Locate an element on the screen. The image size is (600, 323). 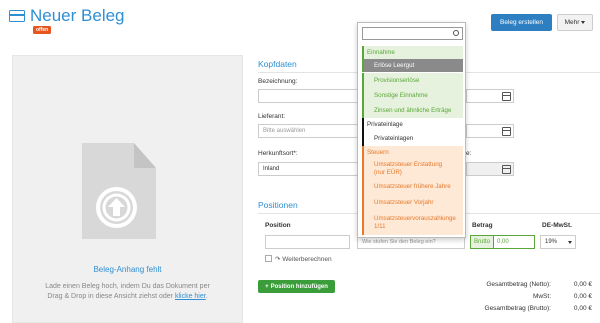
positionen-title: Positionen is located at coordinates (278, 205).